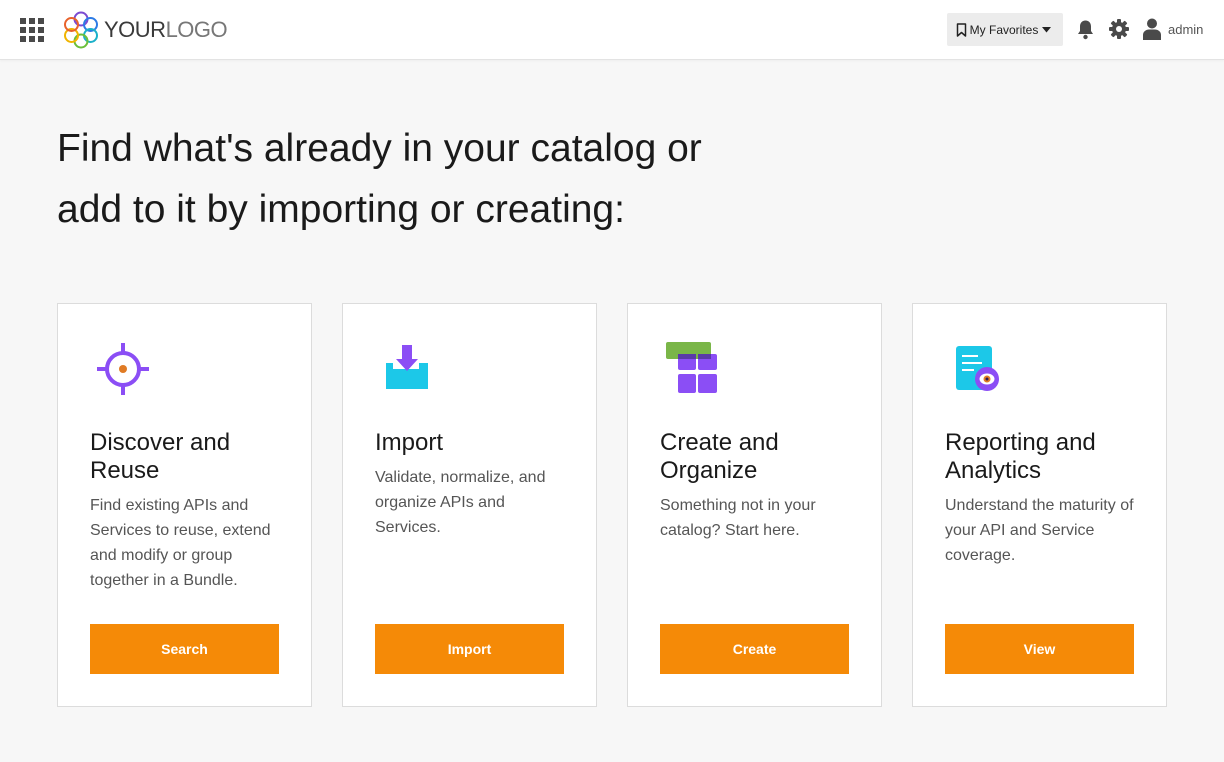  What do you see at coordinates (977, 368) in the screenshot?
I see `report-eye-icon` at bounding box center [977, 368].